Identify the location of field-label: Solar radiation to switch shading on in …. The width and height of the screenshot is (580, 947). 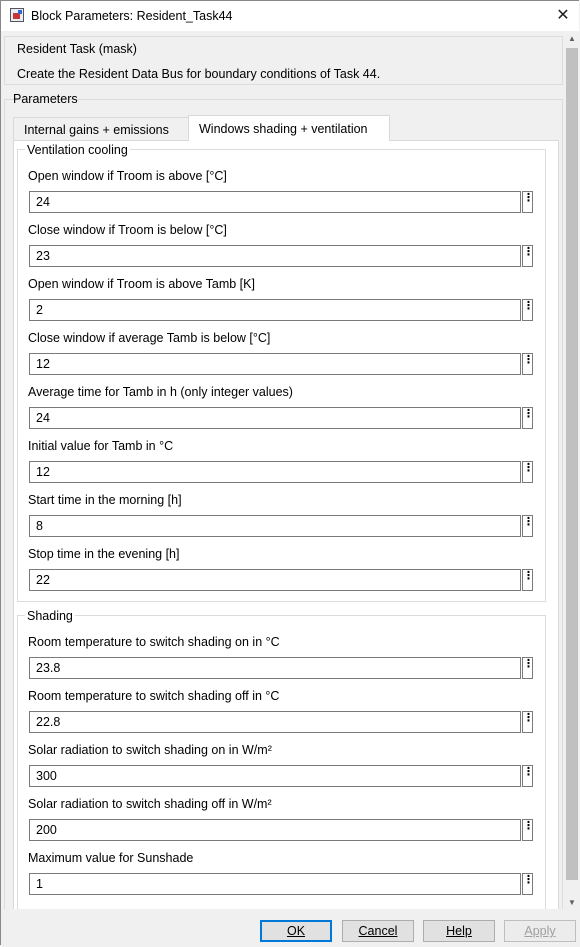
(150, 750).